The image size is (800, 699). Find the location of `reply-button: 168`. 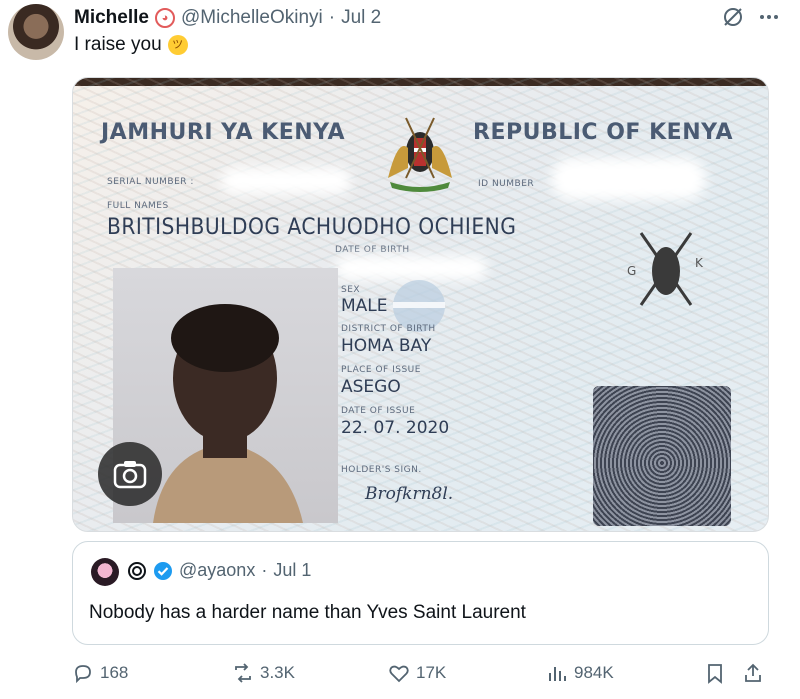

reply-button: 168 is located at coordinates (100, 673).